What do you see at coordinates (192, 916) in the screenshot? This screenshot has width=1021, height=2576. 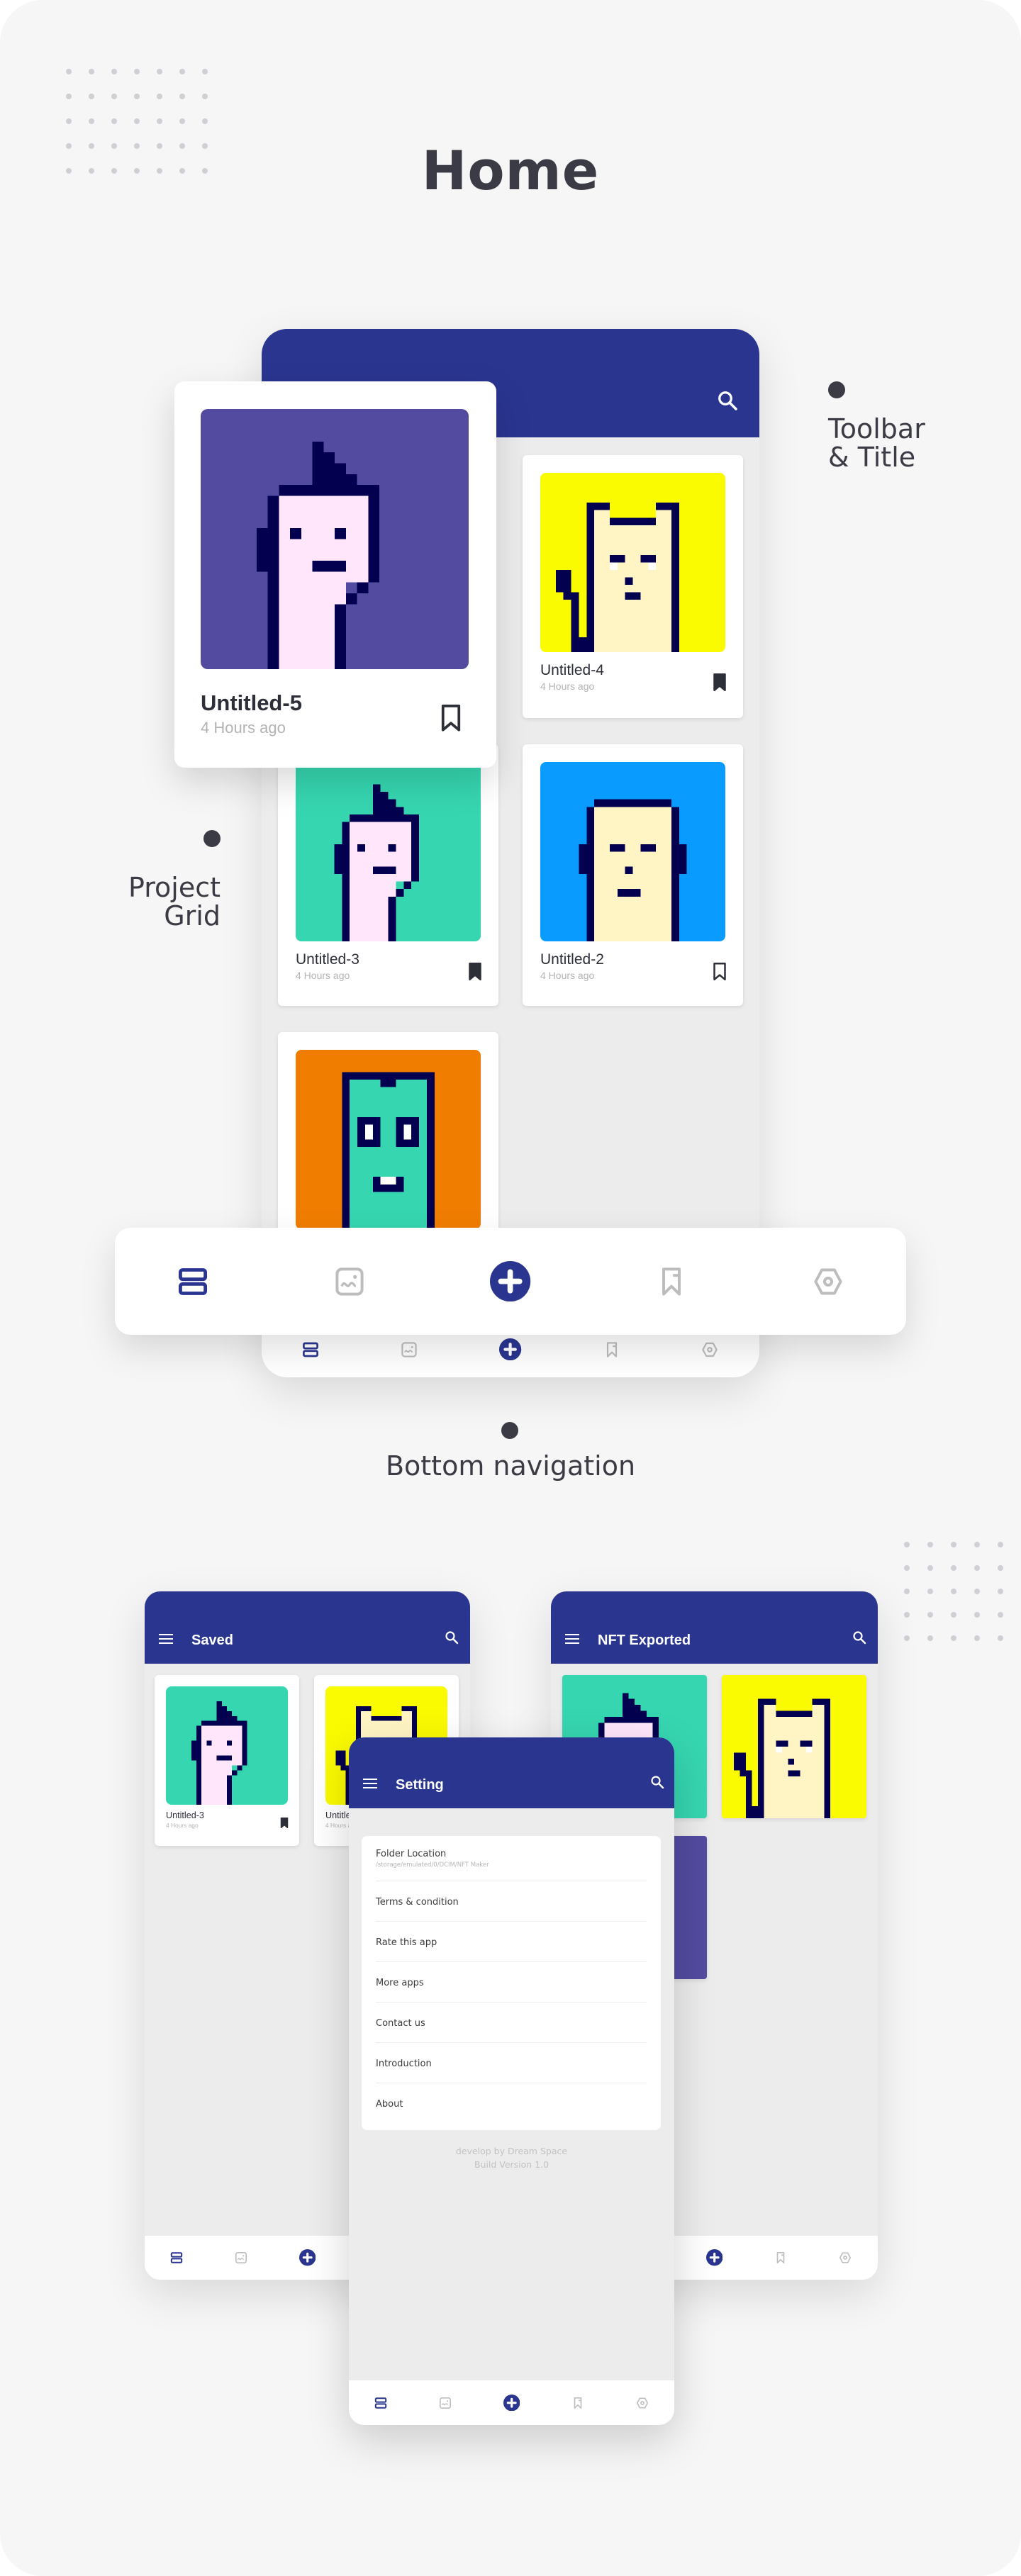 I see `annotation-text: Grid` at bounding box center [192, 916].